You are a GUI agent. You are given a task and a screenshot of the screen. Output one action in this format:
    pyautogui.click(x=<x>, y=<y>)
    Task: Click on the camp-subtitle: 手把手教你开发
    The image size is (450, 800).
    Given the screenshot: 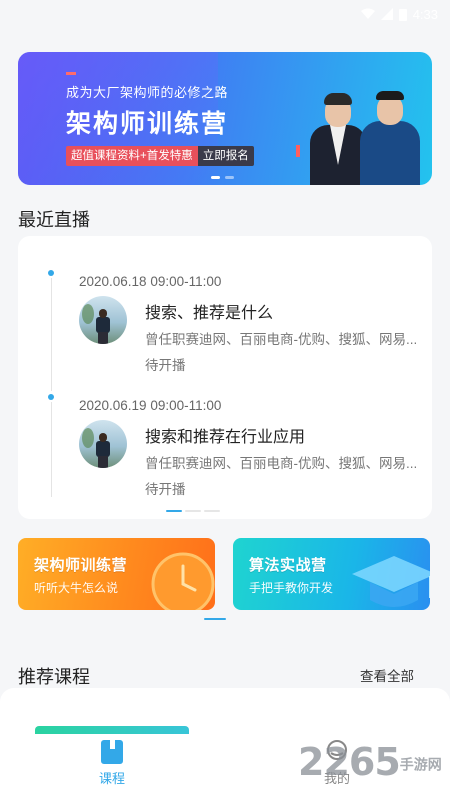 What is the action you would take?
    pyautogui.click(x=291, y=588)
    